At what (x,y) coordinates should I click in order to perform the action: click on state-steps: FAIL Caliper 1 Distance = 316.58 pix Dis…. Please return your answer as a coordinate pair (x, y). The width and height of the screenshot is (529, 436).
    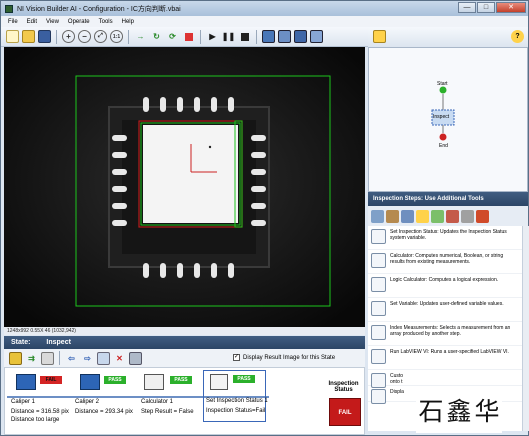
    Looking at the image, I should click on (184, 401).